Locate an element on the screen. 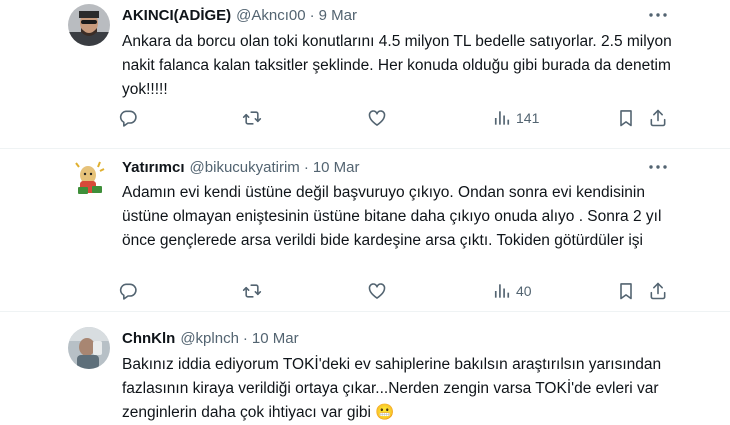 The height and width of the screenshot is (425, 730). display-name: Yatırımcı is located at coordinates (153, 167).